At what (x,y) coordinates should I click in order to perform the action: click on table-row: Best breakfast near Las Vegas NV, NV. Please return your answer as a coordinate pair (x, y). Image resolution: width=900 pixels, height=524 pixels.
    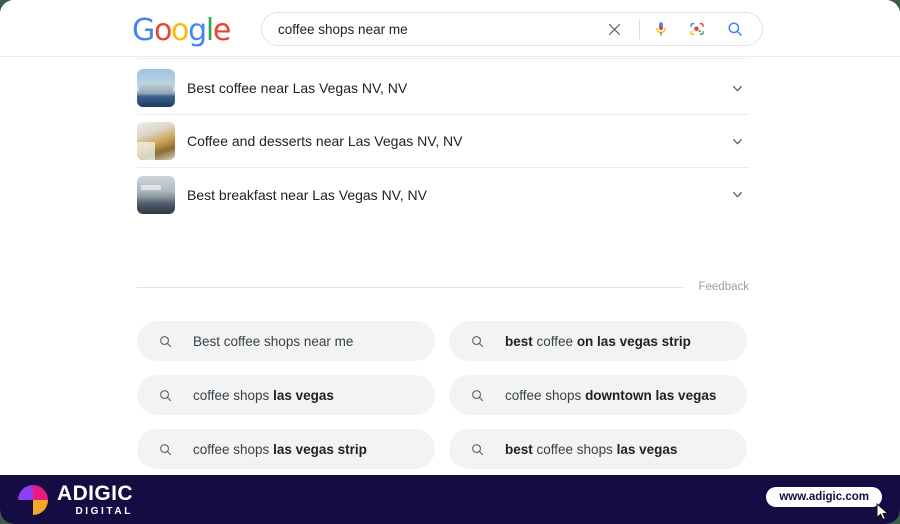
    Looking at the image, I should click on (443, 194).